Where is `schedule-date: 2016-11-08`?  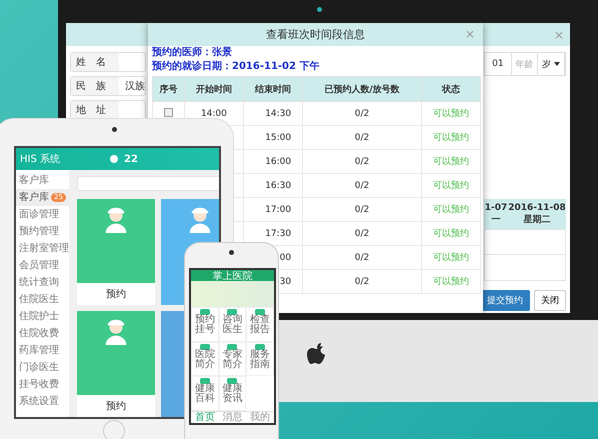 schedule-date: 2016-11-08 is located at coordinates (537, 207).